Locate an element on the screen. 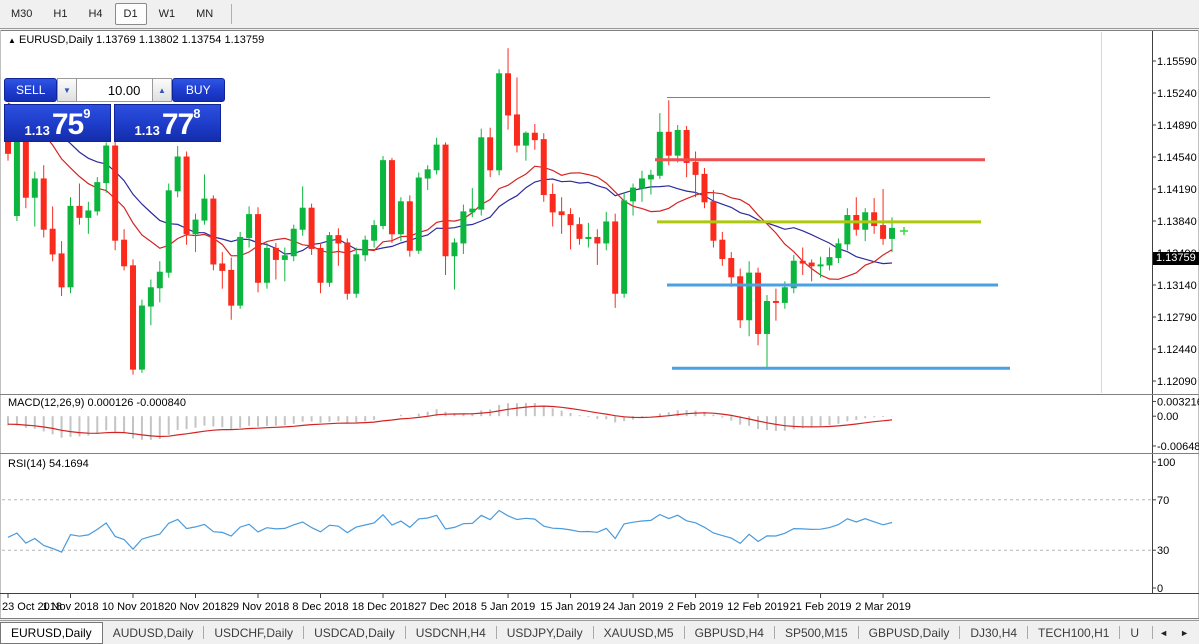 The height and width of the screenshot is (644, 1199). tabs-scroll-left-button: ◄ is located at coordinates (1163, 633).